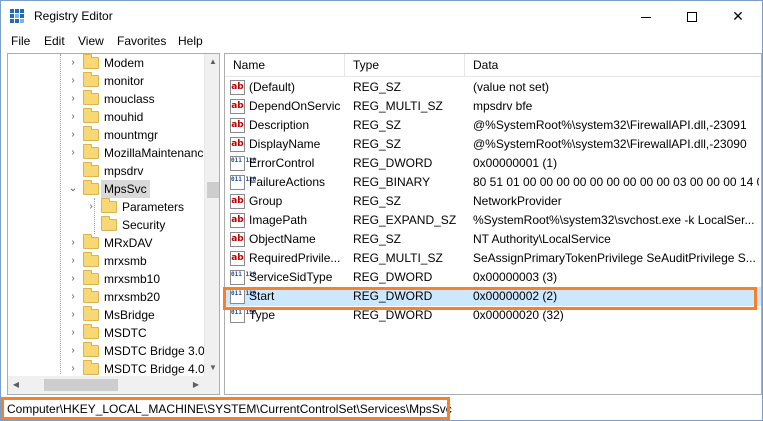  I want to click on tree-item-label: monitor, so click(124, 81).